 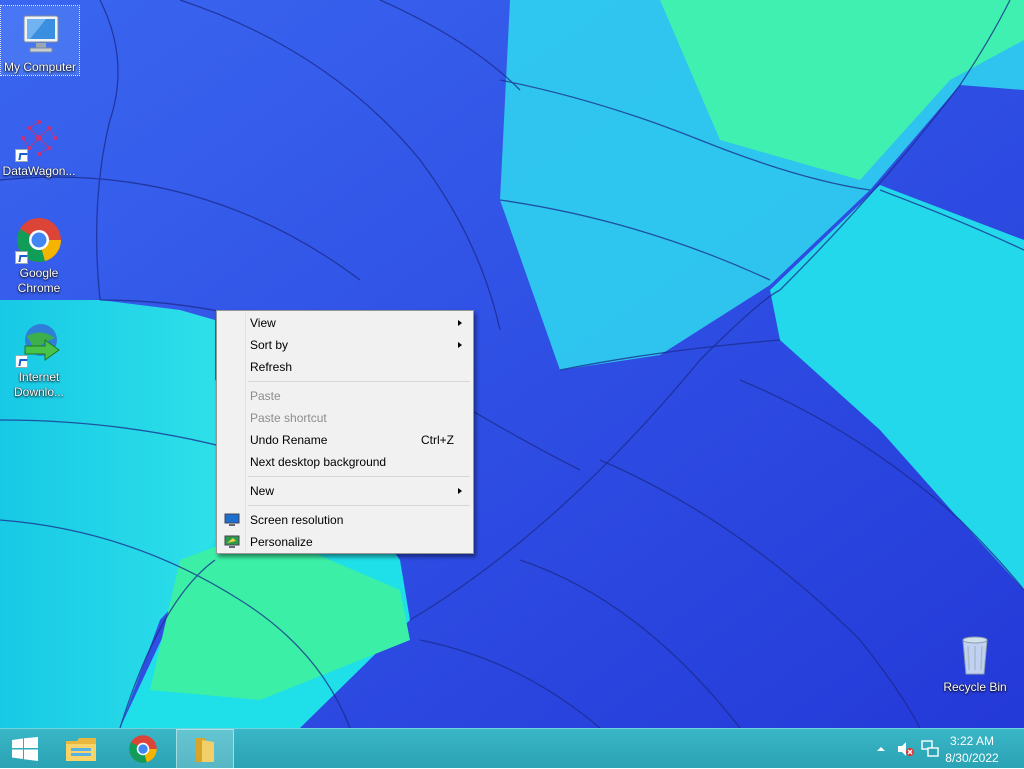 What do you see at coordinates (39, 344) in the screenshot?
I see `idm-icon` at bounding box center [39, 344].